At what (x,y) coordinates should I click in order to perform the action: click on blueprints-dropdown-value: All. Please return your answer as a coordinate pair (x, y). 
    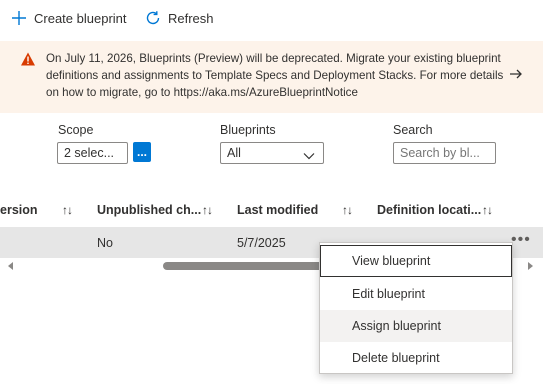
    Looking at the image, I should click on (234, 153).